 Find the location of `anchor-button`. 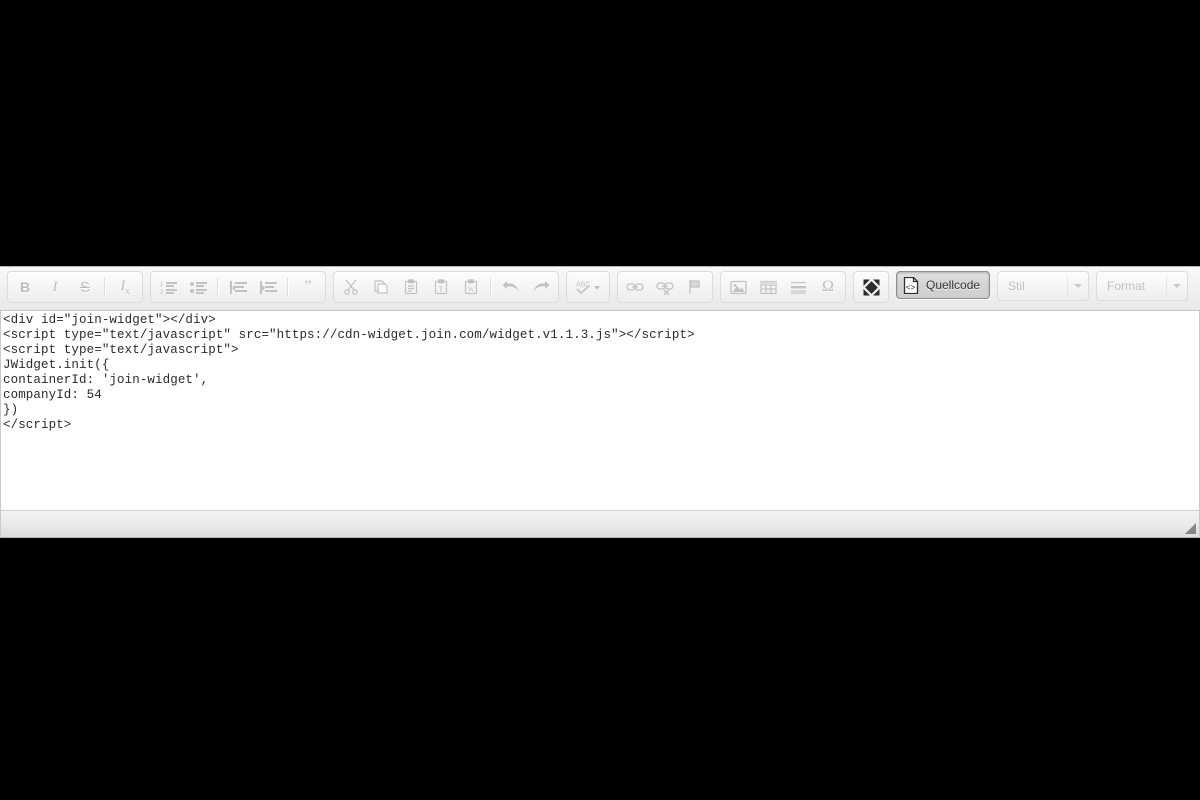

anchor-button is located at coordinates (695, 287).